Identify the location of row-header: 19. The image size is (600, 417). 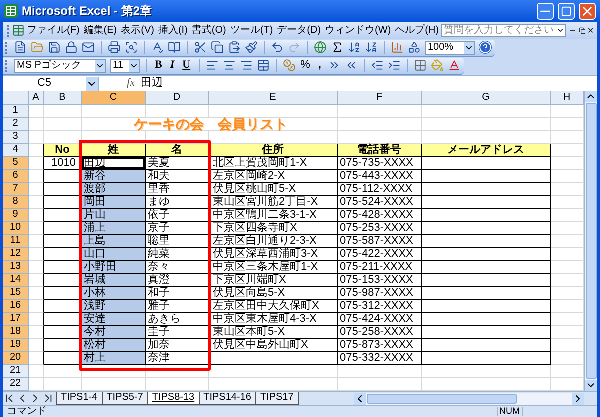
(16, 345).